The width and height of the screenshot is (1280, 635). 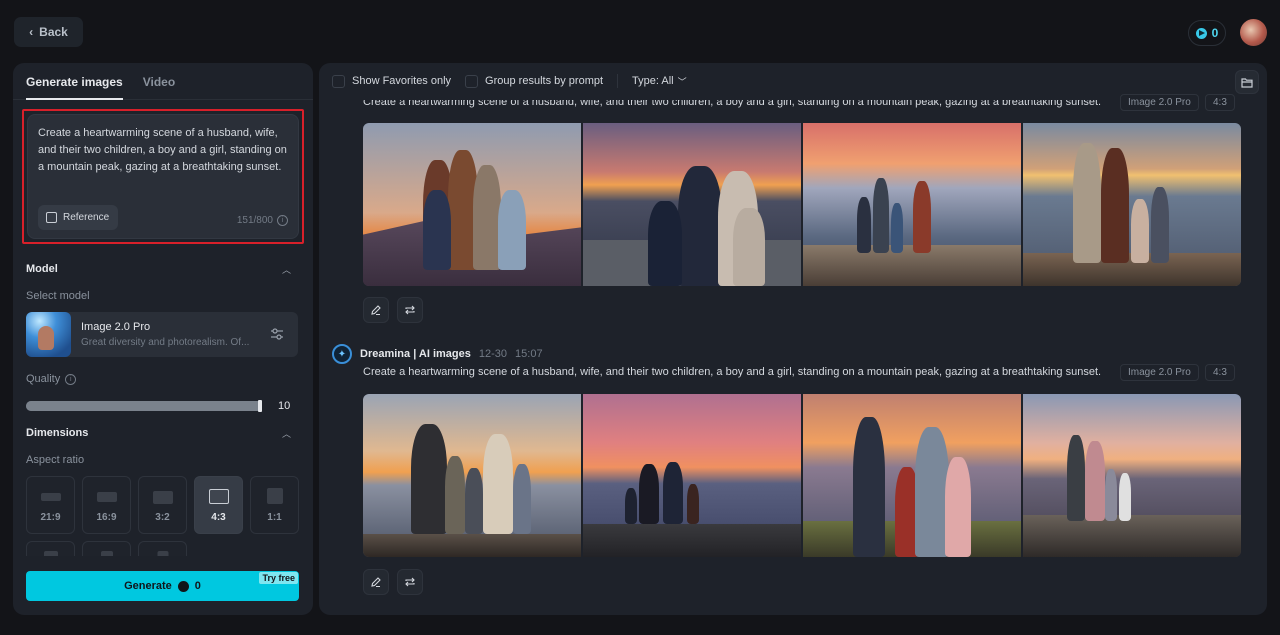 I want to click on ratio-3-2: 3:2, so click(x=162, y=505).